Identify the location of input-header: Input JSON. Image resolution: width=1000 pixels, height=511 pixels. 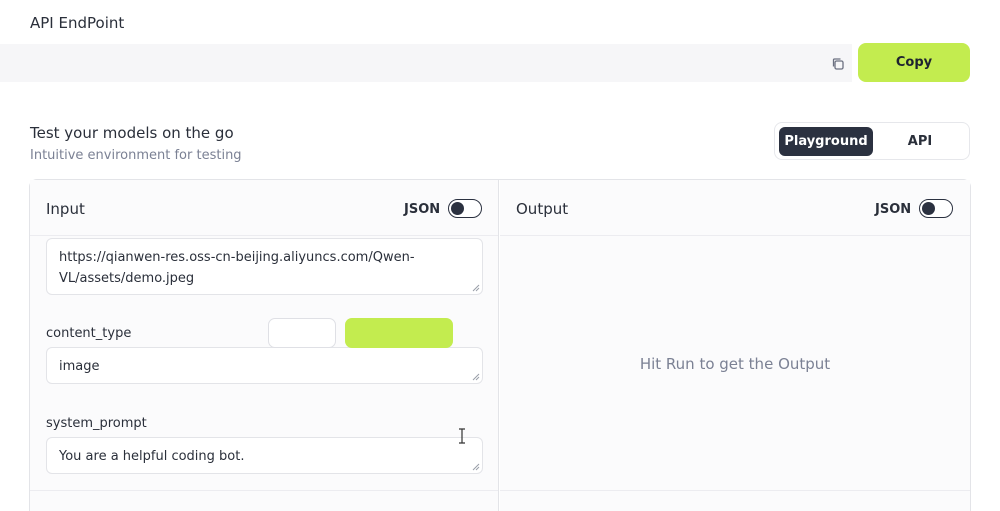
(264, 208).